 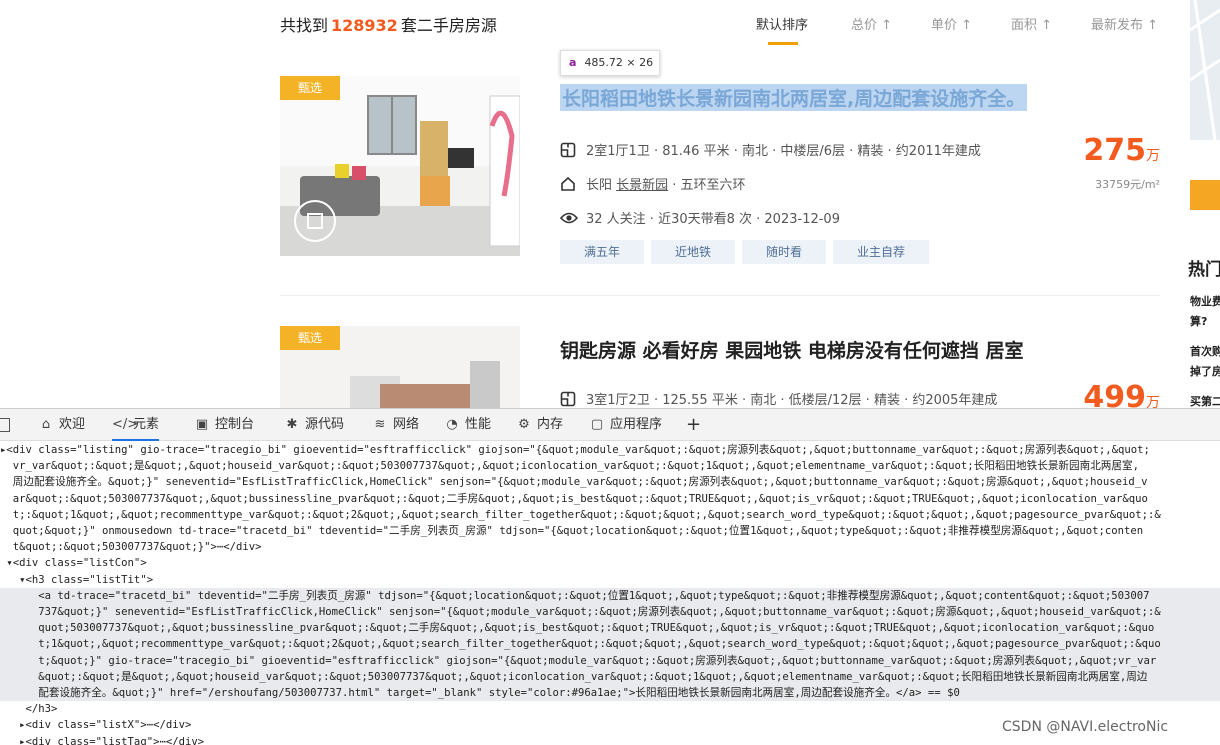 I want to click on device-toggle-icon, so click(x=5, y=425).